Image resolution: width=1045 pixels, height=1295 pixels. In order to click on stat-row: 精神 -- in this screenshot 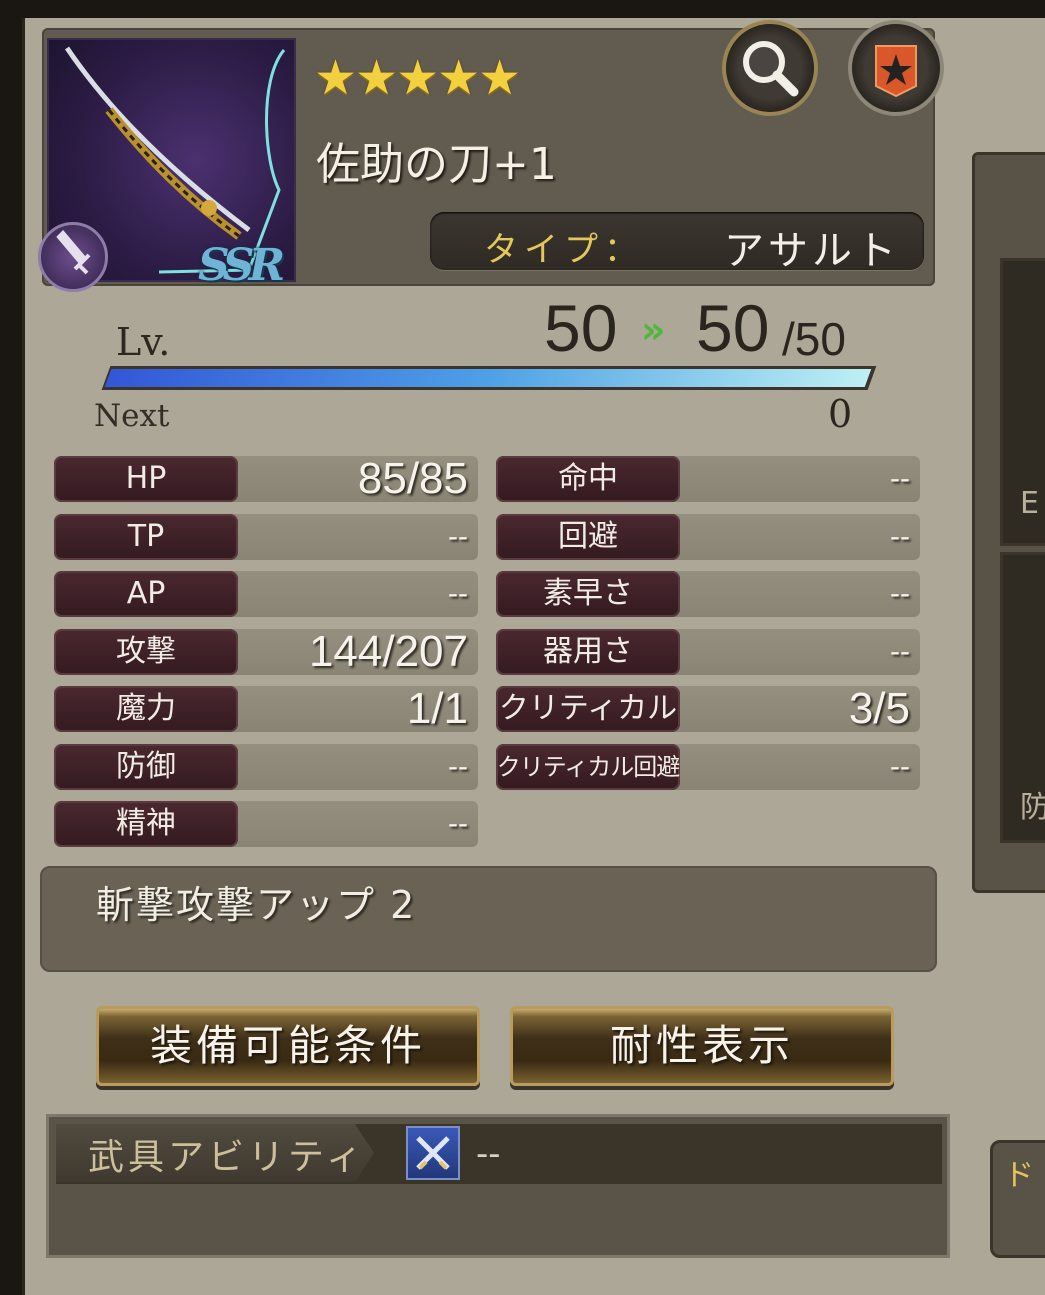, I will do `click(266, 824)`.